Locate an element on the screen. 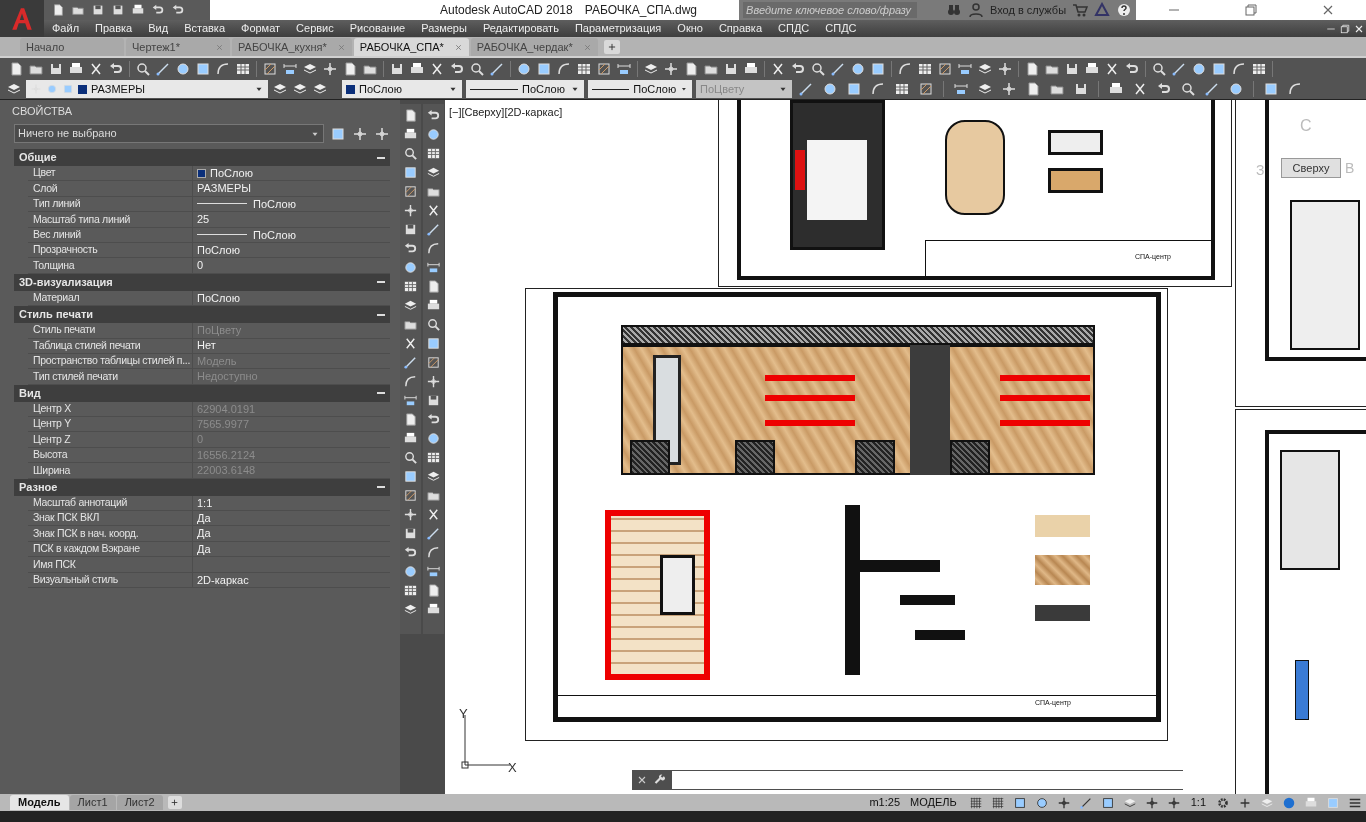 The image size is (1366, 822). cart-icon is located at coordinates (1080, 10).